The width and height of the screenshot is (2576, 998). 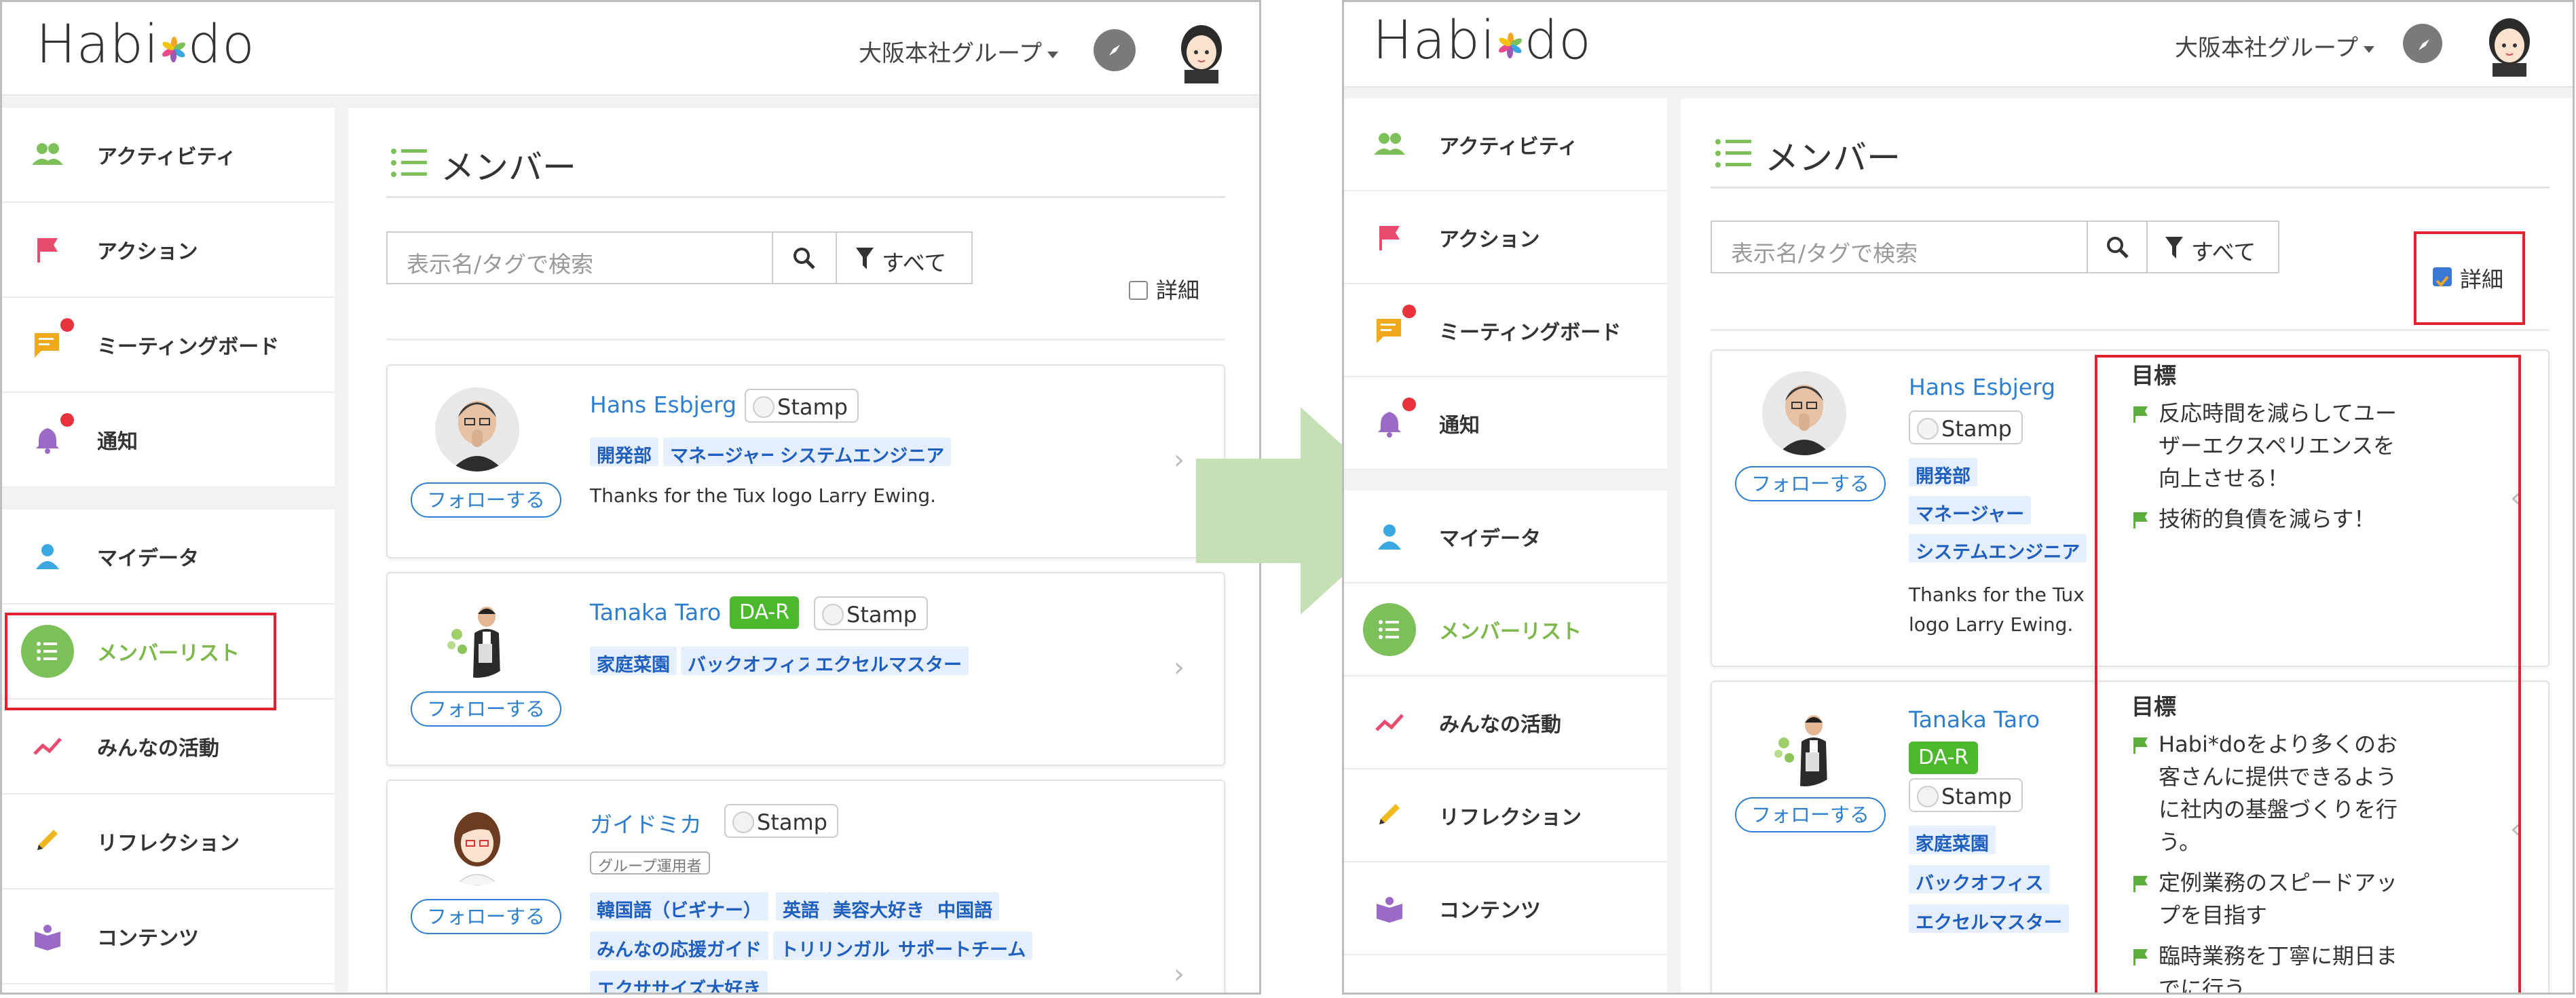 What do you see at coordinates (174, 49) in the screenshot?
I see `logo-star-icon` at bounding box center [174, 49].